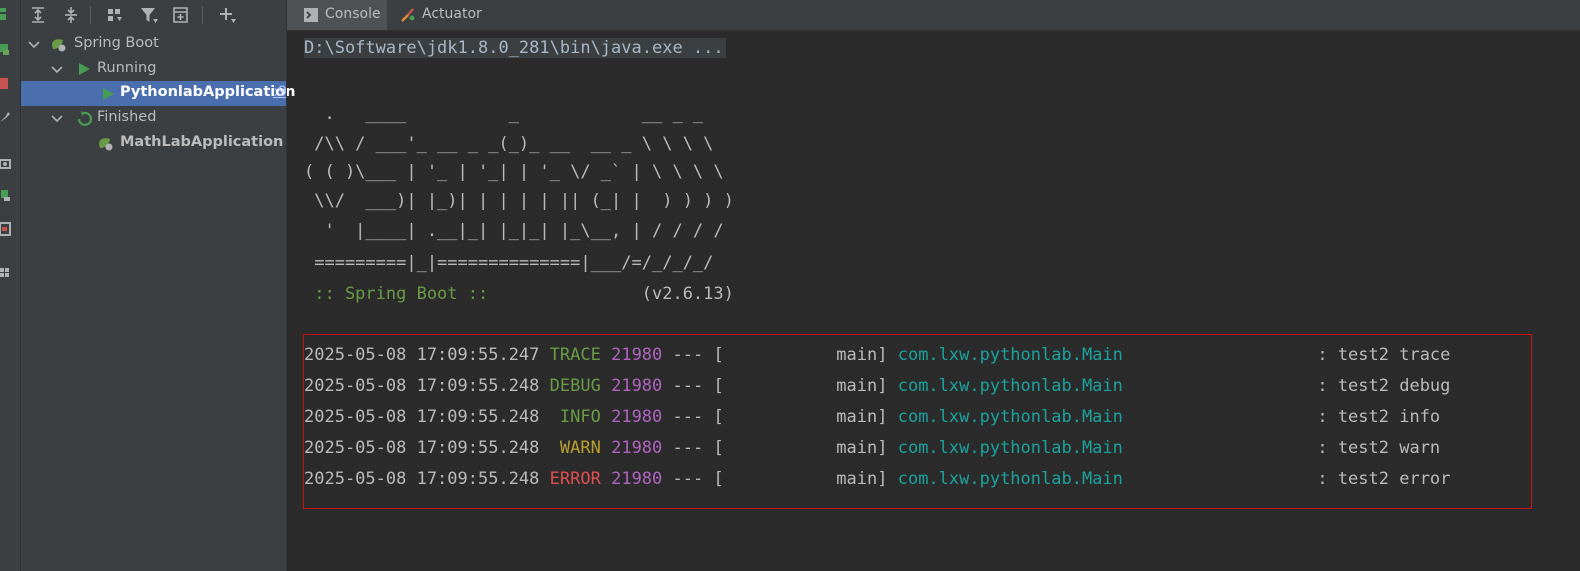  I want to click on tab-label: Console, so click(353, 14).